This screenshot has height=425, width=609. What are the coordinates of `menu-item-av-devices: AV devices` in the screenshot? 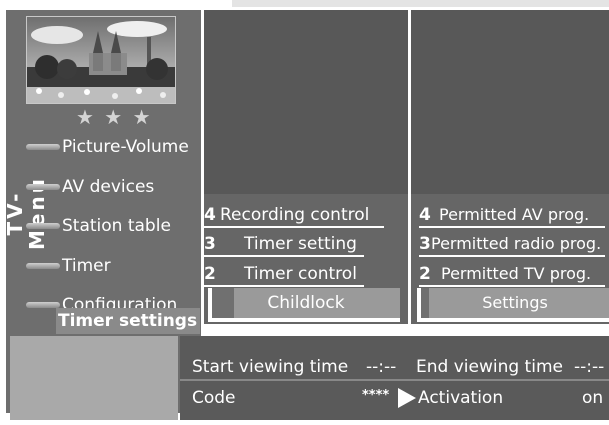 It's located at (112, 187).